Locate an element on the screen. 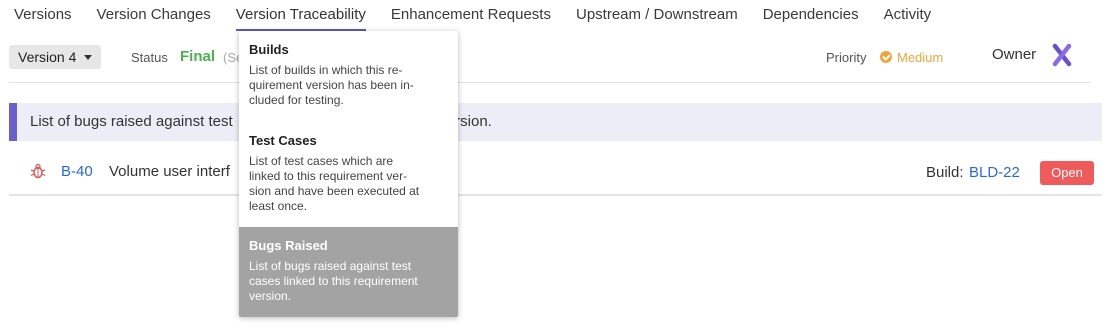  desc-line: cluded for testing. is located at coordinates (296, 100).